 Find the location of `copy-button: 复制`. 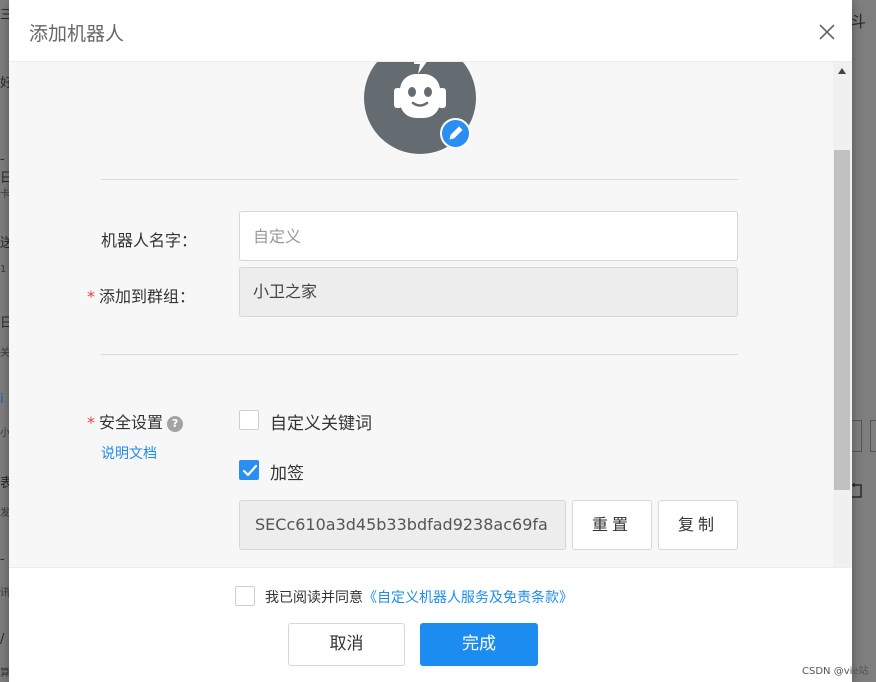

copy-button: 复制 is located at coordinates (698, 525).